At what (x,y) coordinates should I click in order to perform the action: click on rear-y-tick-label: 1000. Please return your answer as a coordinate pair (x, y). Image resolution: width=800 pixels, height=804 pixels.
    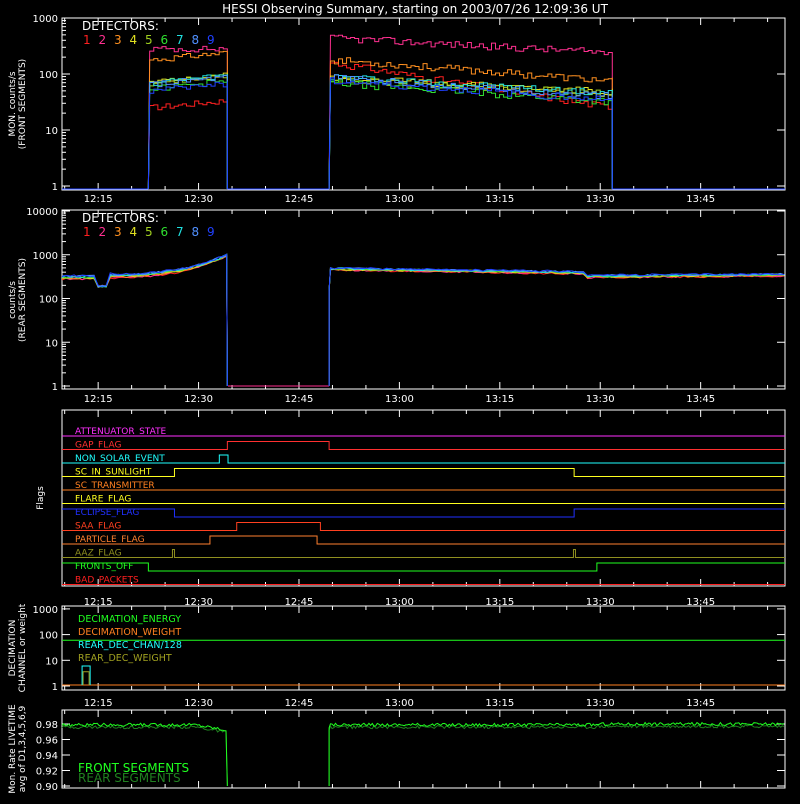
    Looking at the image, I should click on (45, 256).